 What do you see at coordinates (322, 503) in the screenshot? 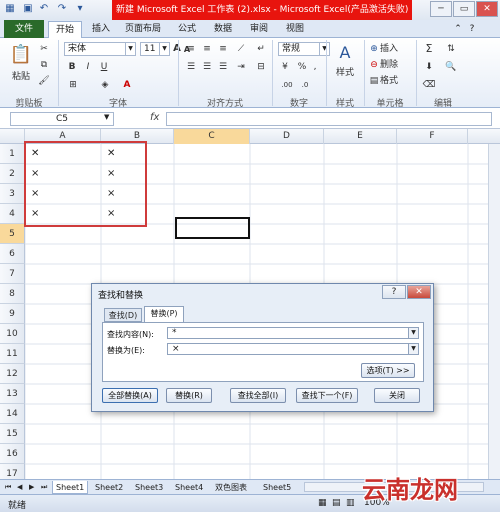
I see `normal-view-icon: ▦` at bounding box center [322, 503].